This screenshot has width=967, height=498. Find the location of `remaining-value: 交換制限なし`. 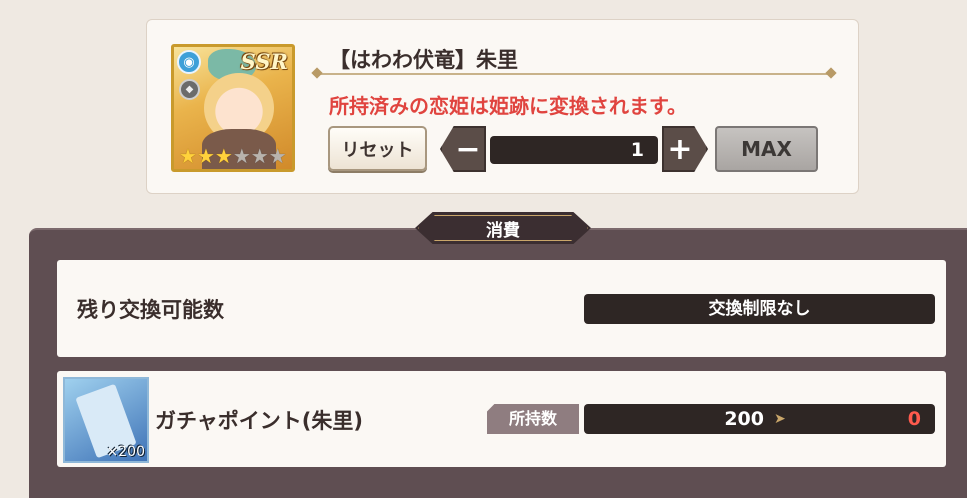

remaining-value: 交換制限なし is located at coordinates (759, 309).